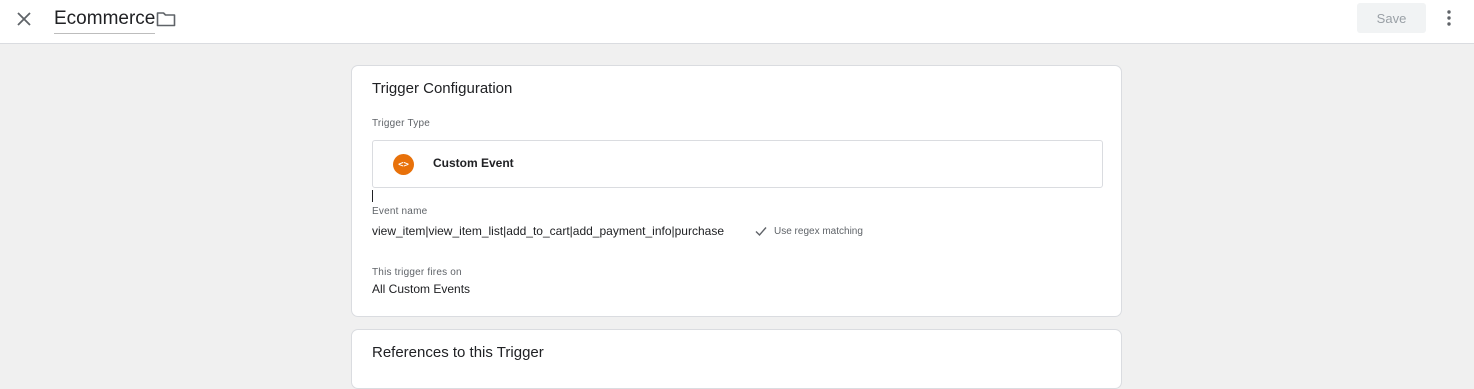 This screenshot has width=1474, height=389. What do you see at coordinates (473, 163) in the screenshot?
I see `trigger-type-value: Custom Event` at bounding box center [473, 163].